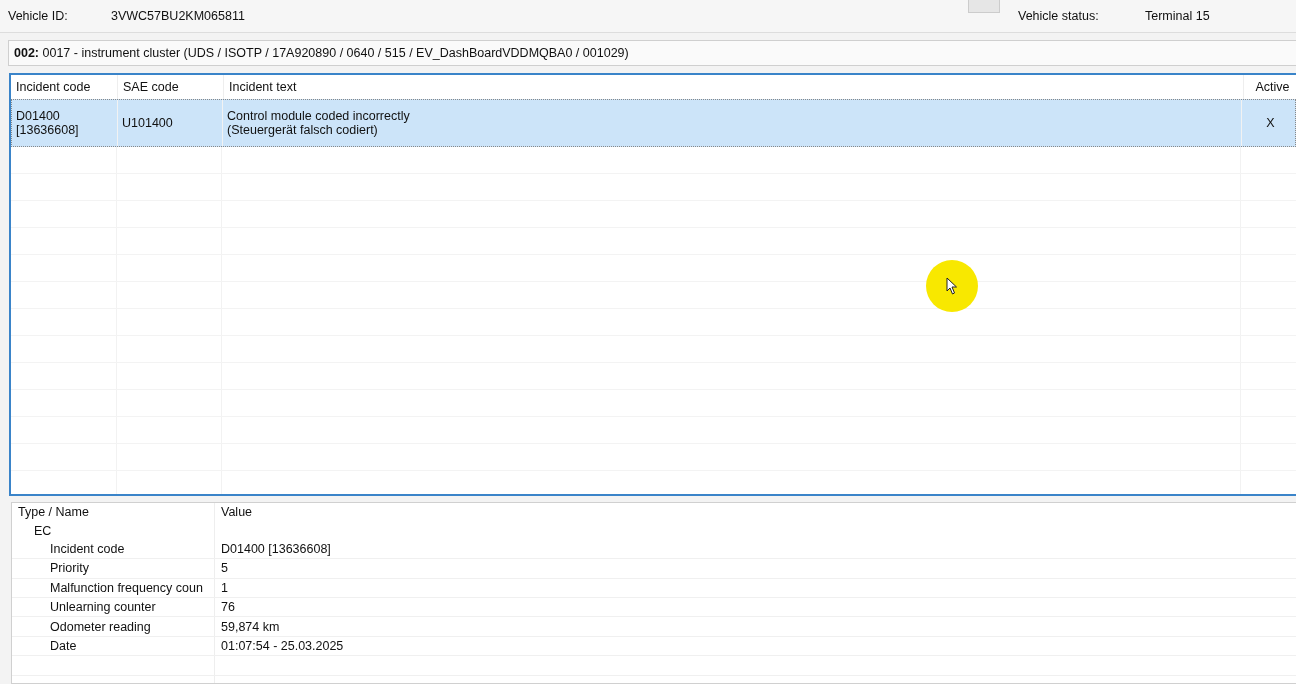 The height and width of the screenshot is (684, 1296). What do you see at coordinates (224, 587) in the screenshot?
I see `detail-value: 1` at bounding box center [224, 587].